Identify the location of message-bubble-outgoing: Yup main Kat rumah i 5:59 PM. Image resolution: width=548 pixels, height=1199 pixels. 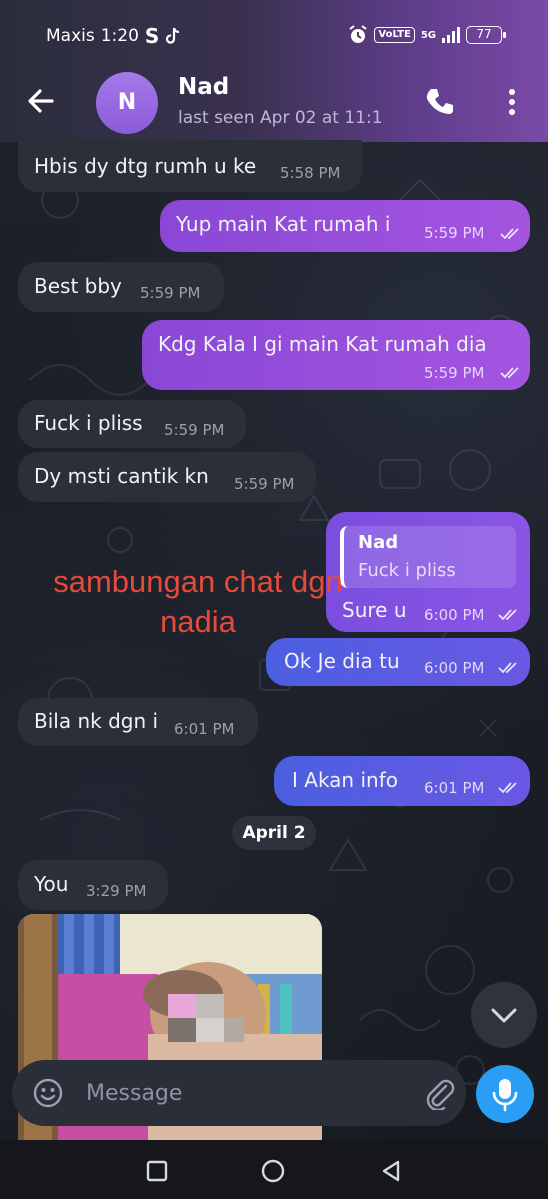
(345, 226).